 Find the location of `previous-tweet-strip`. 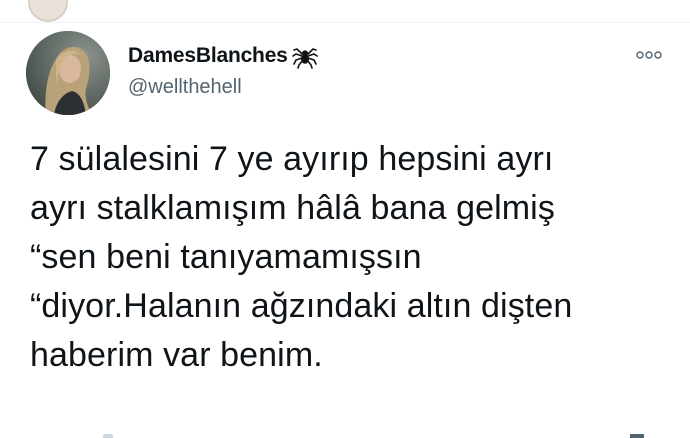

previous-tweet-strip is located at coordinates (345, 11).